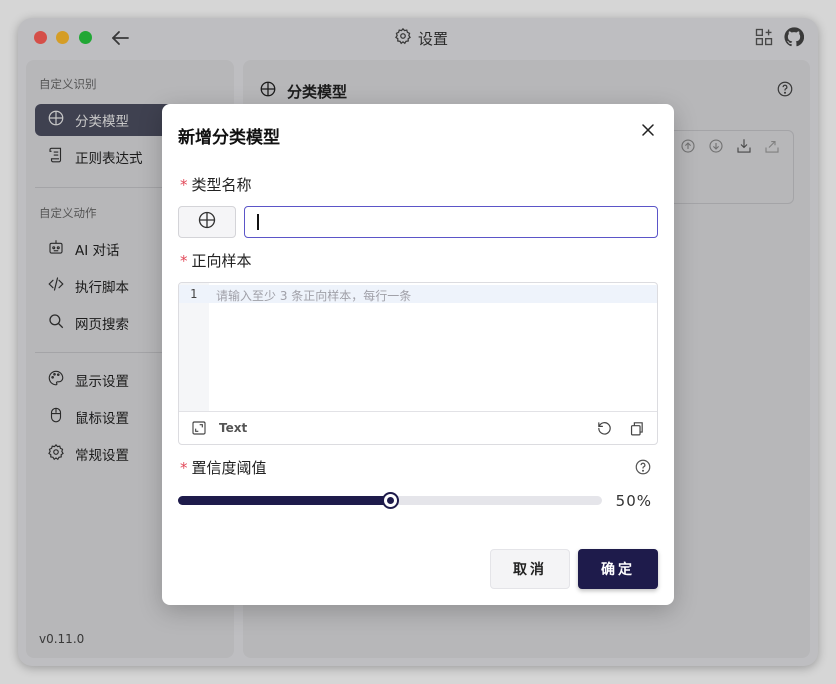 This screenshot has width=836, height=684. I want to click on editor-footer: Text, so click(418, 427).